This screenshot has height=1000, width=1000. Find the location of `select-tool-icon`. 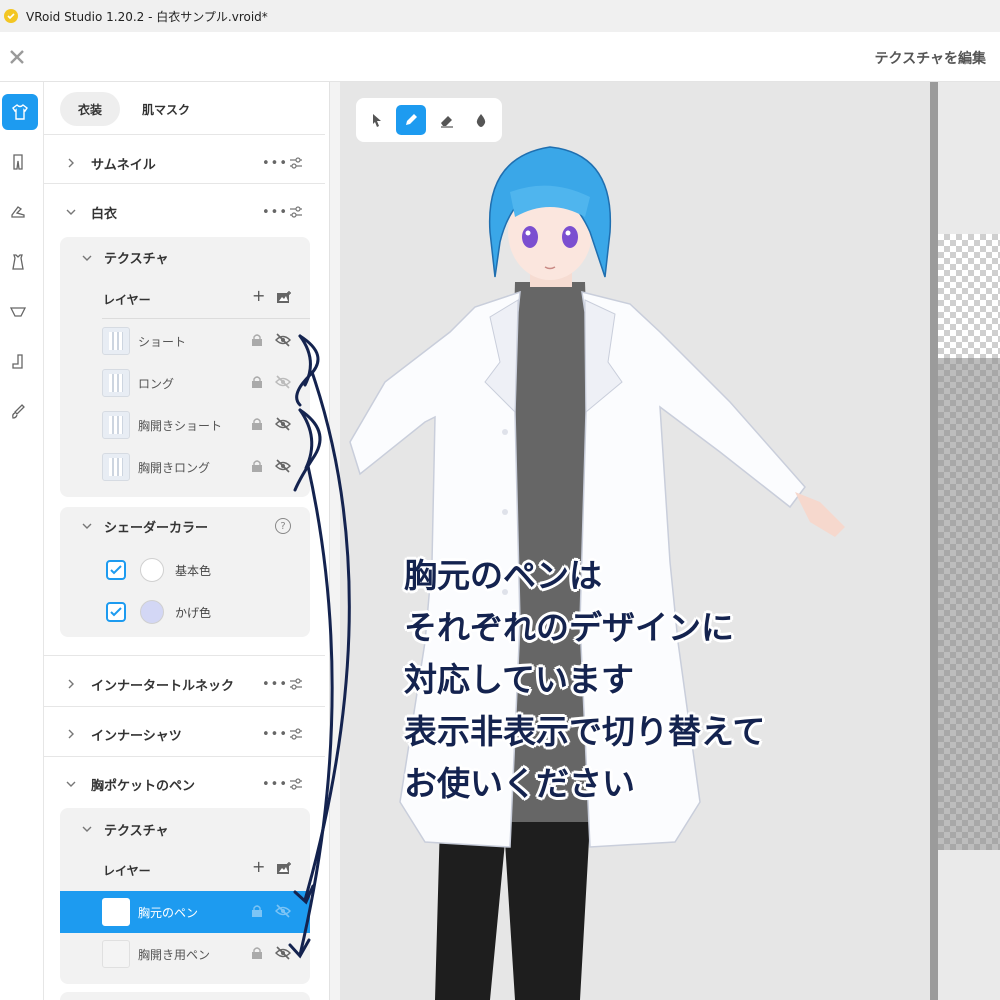

select-tool-icon is located at coordinates (377, 120).